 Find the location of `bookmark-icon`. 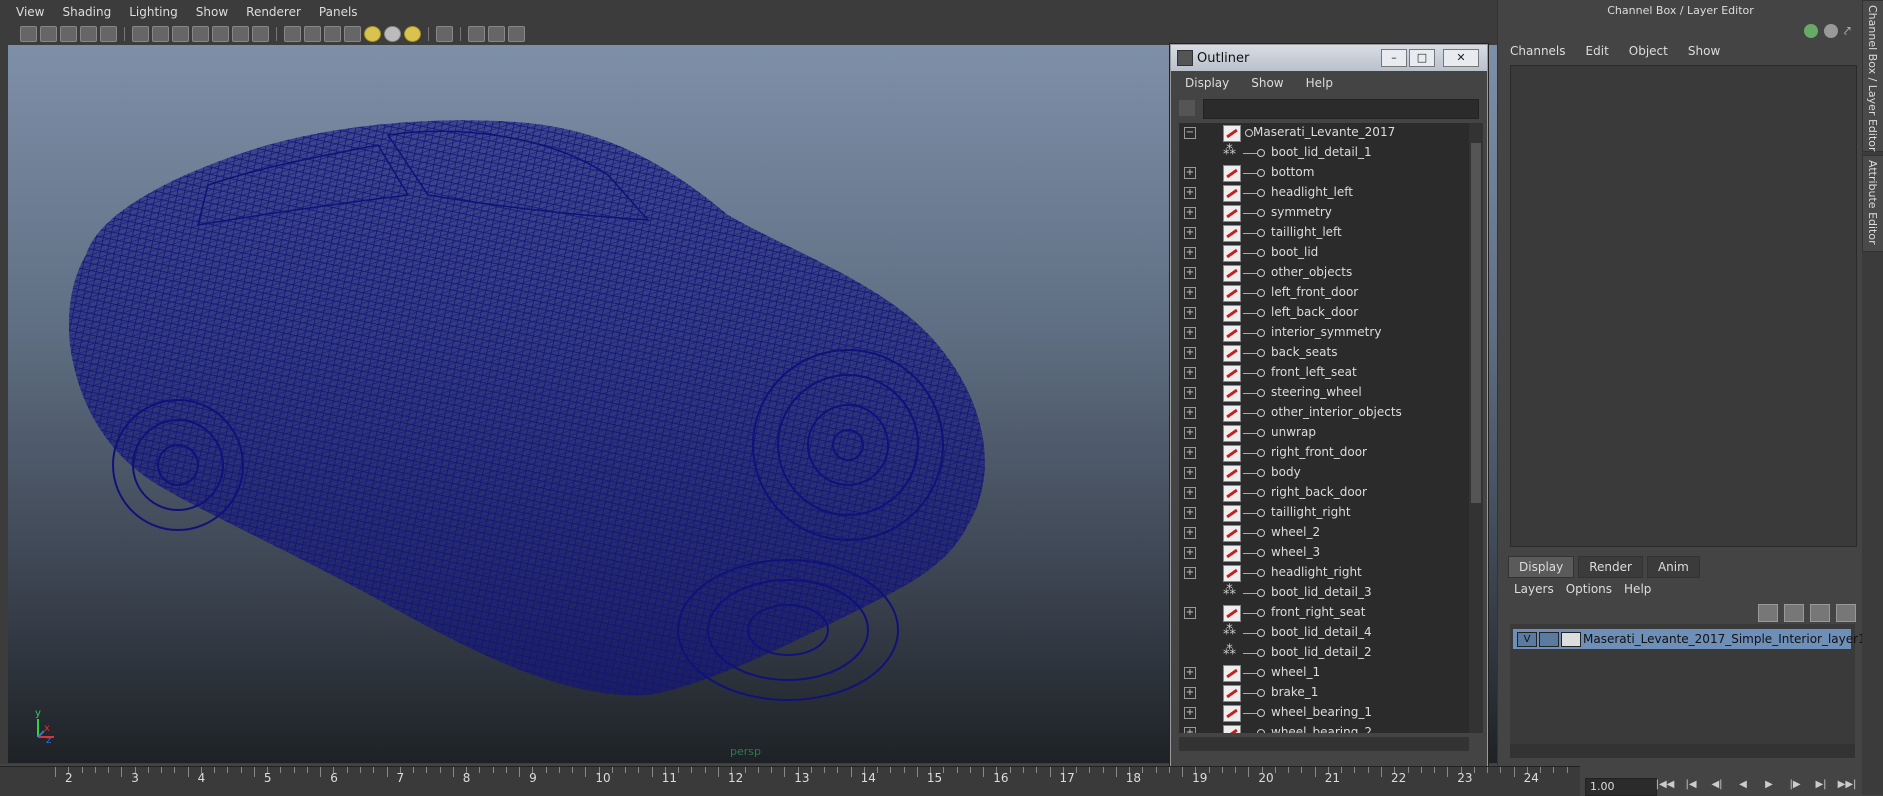

bookmark-icon is located at coordinates (68, 34).